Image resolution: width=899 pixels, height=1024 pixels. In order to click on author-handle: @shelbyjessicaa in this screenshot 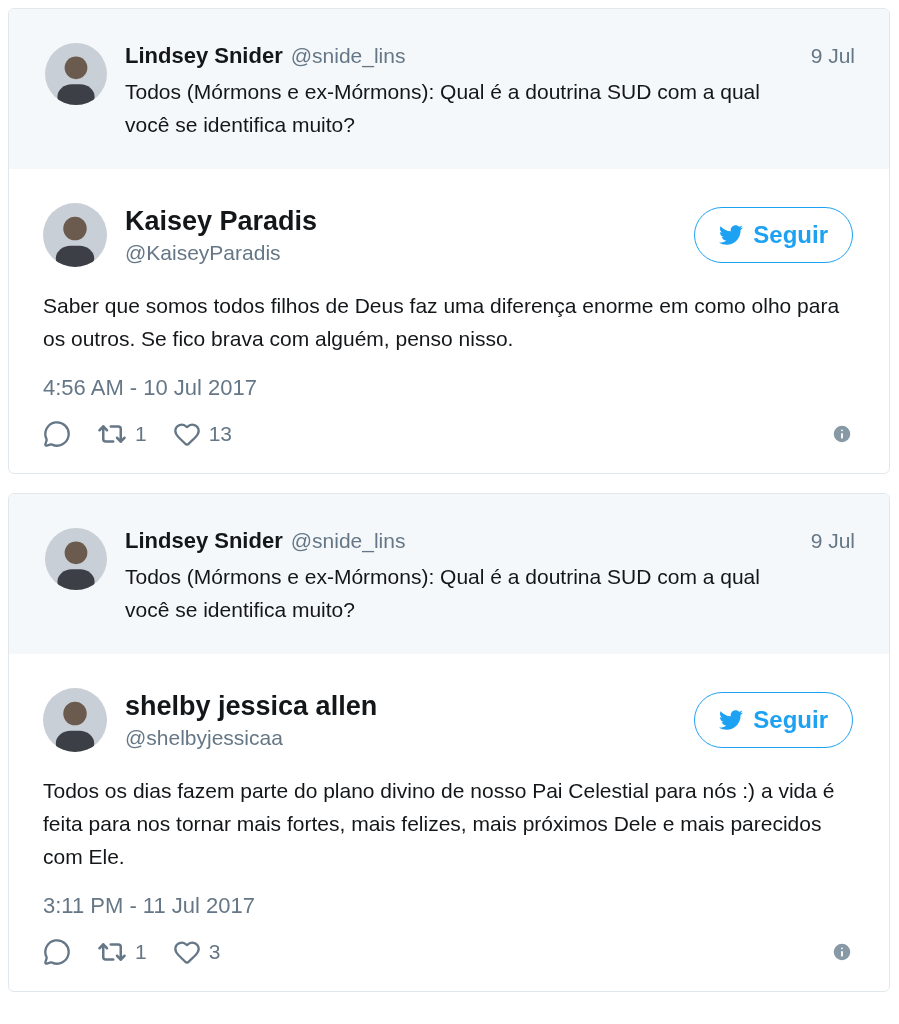, I will do `click(204, 737)`.